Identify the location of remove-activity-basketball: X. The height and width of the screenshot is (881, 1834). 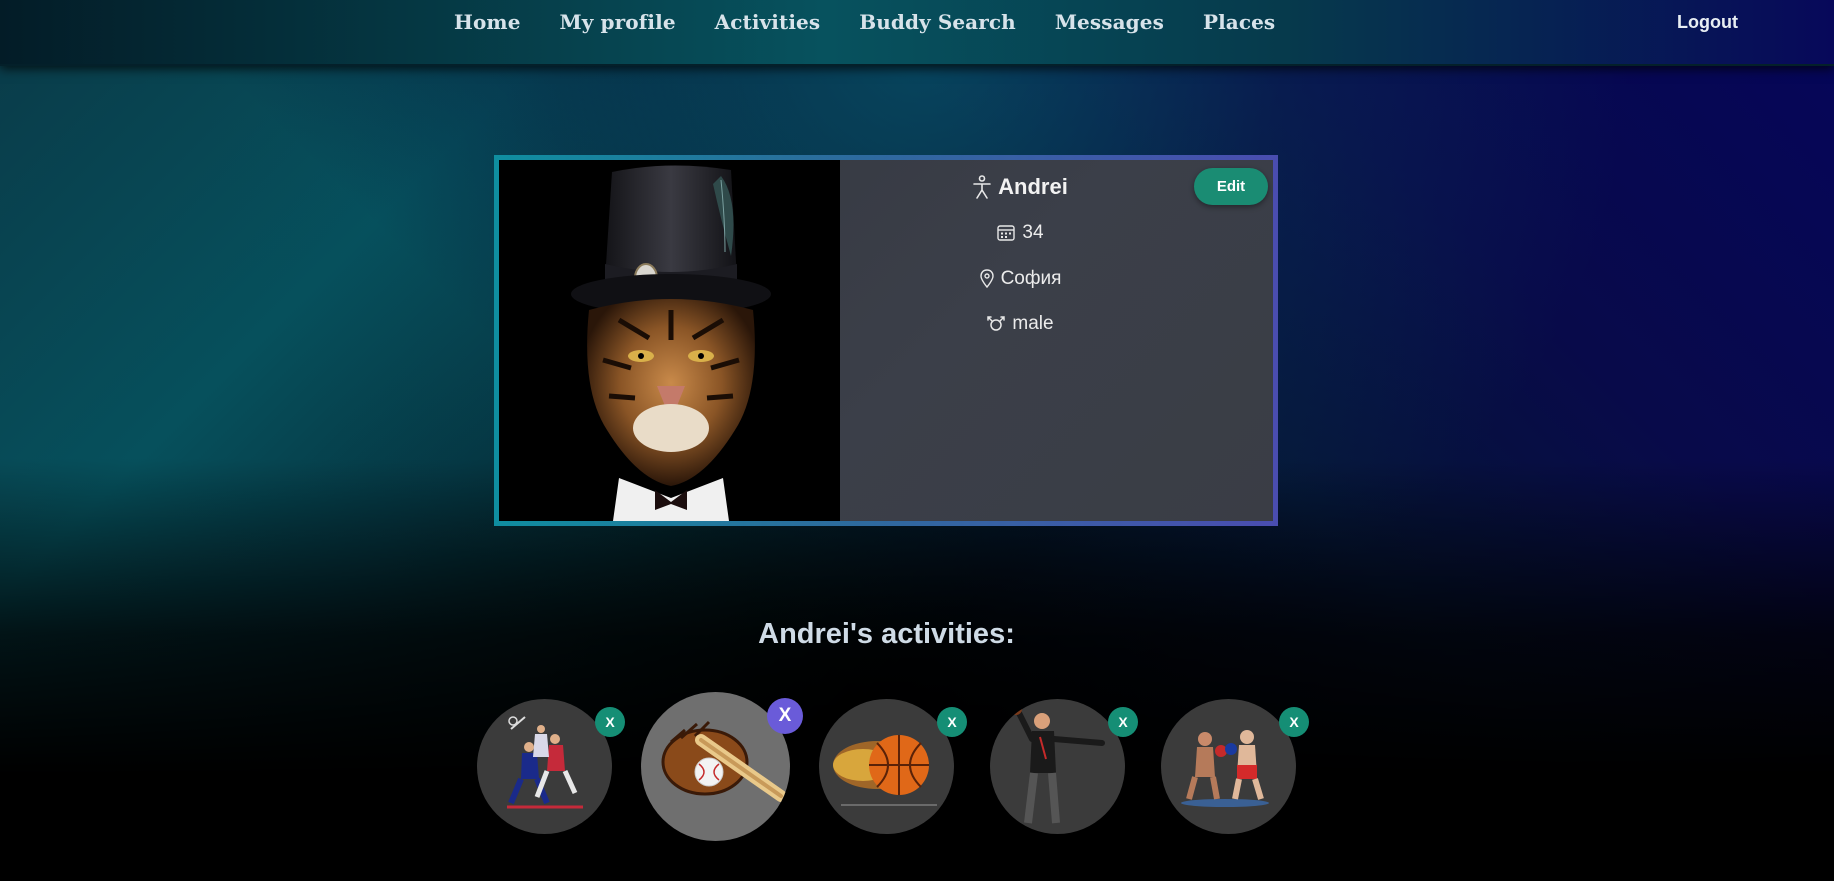
(952, 722).